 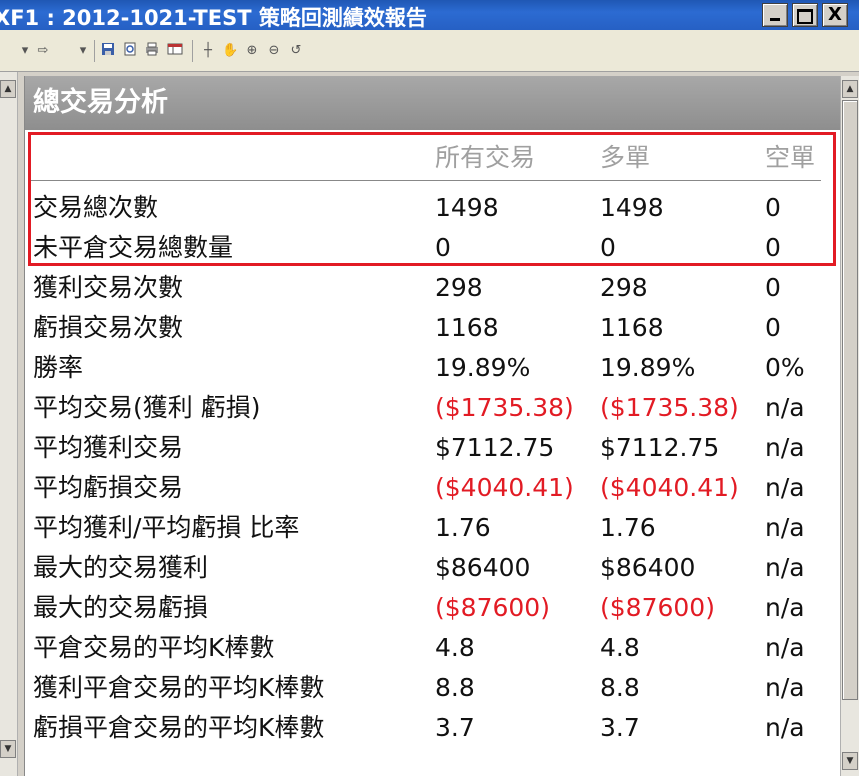 I want to click on value-all: $86400, so click(x=483, y=567).